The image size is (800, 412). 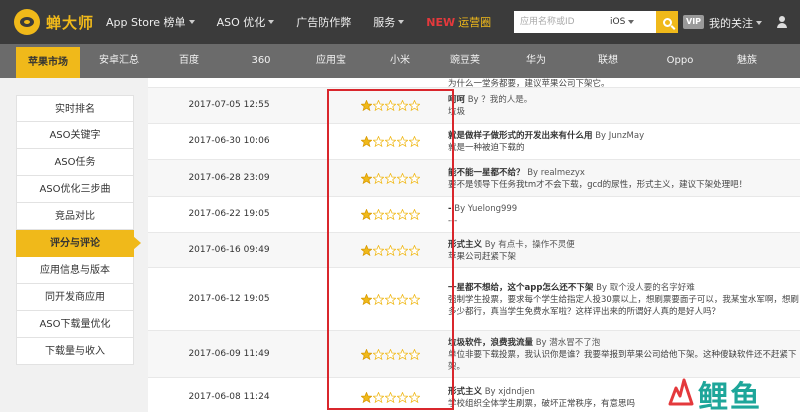 What do you see at coordinates (75, 216) in the screenshot?
I see `sidebar-item-competitor-compare: 竞品对比` at bounding box center [75, 216].